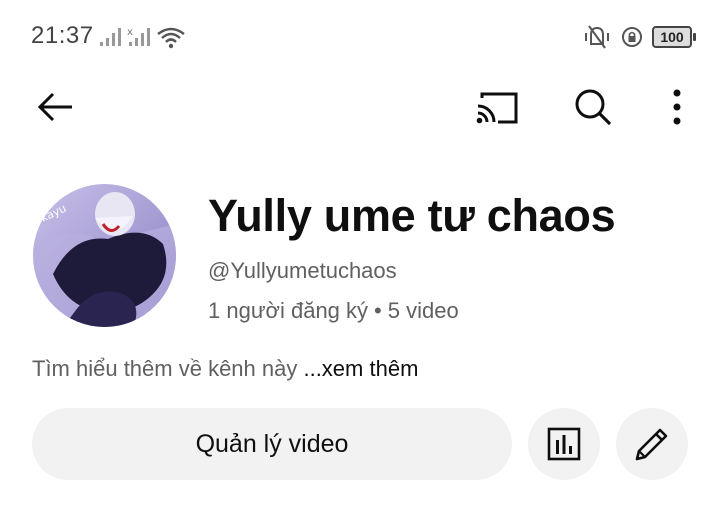 Image resolution: width=720 pixels, height=513 pixels. I want to click on video-count: 5 video, so click(423, 310).